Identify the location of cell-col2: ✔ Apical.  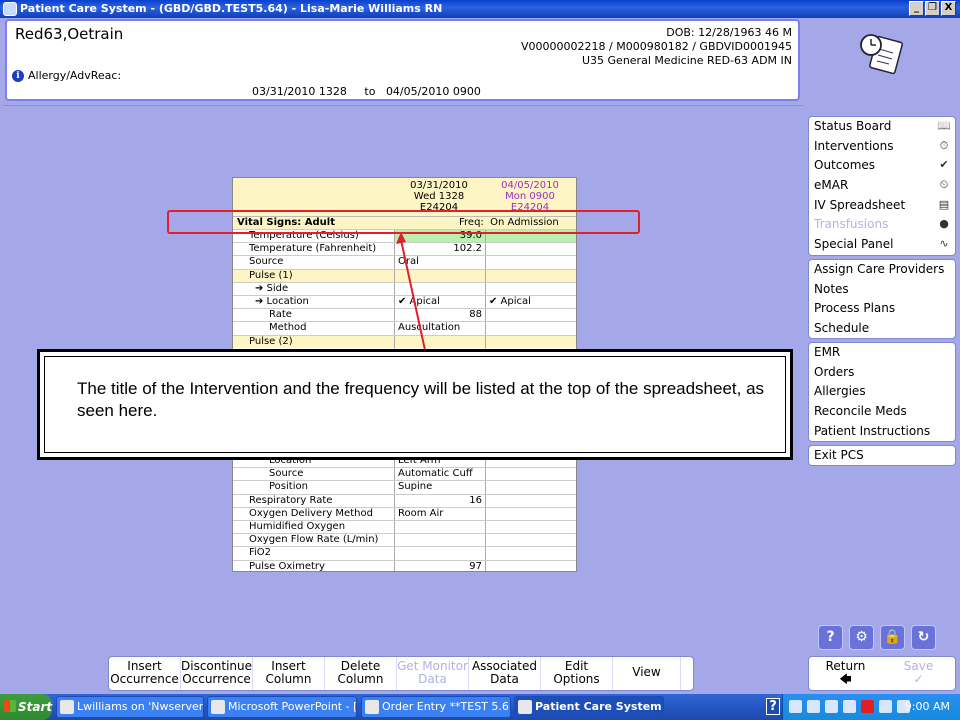
(530, 302).